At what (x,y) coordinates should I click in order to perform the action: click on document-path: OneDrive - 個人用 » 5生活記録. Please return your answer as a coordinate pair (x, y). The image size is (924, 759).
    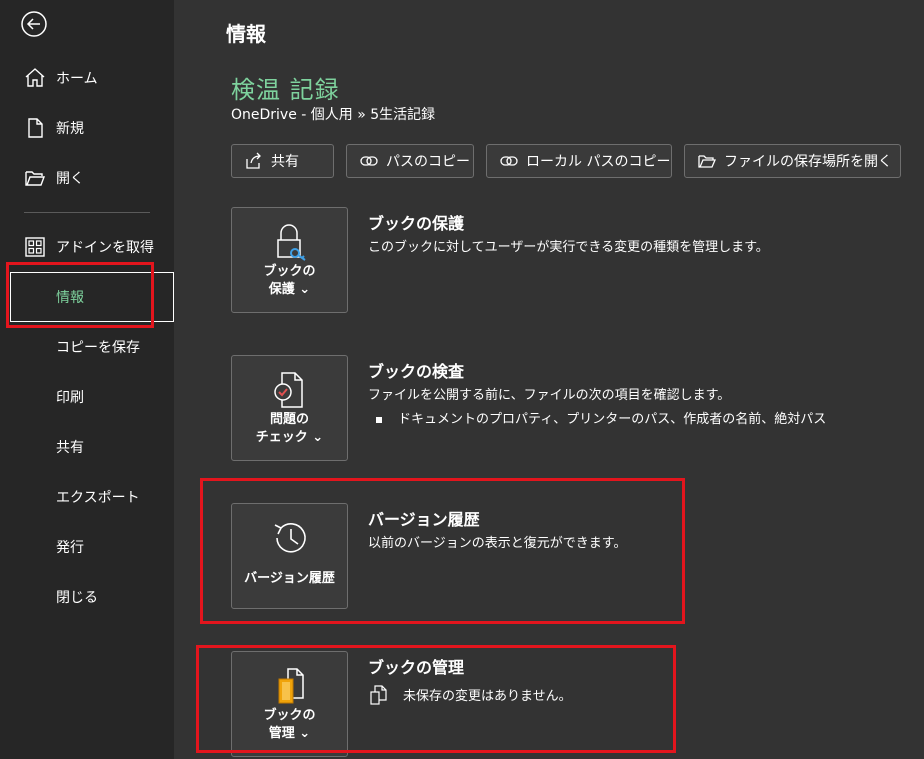
    Looking at the image, I should click on (333, 115).